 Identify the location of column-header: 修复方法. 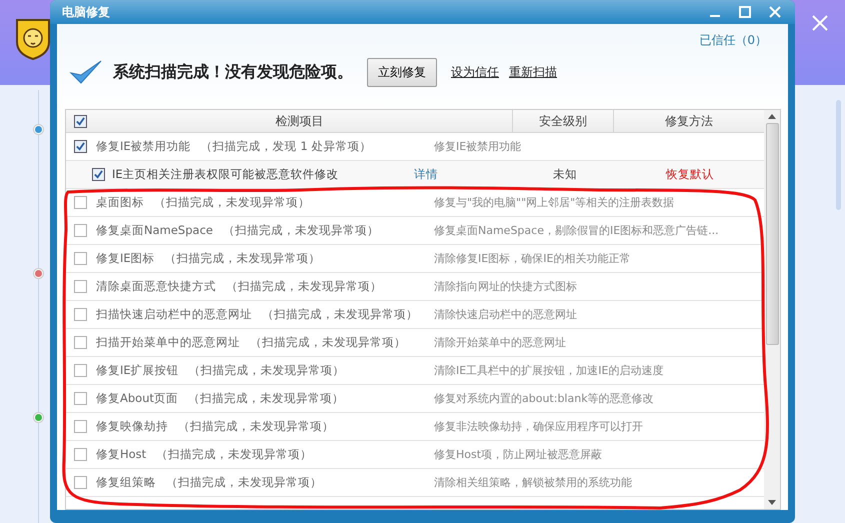
(689, 121).